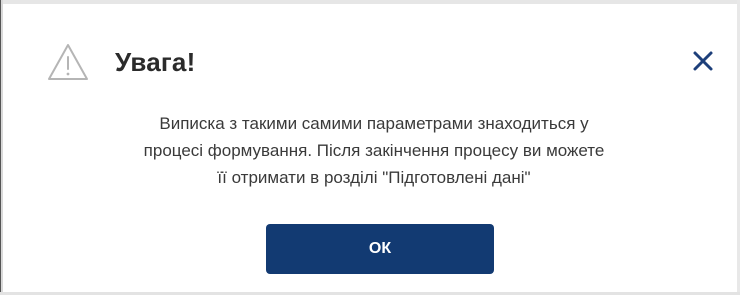 This screenshot has height=295, width=740. Describe the element at coordinates (68, 62) in the screenshot. I see `warning-triangle-icon` at that location.